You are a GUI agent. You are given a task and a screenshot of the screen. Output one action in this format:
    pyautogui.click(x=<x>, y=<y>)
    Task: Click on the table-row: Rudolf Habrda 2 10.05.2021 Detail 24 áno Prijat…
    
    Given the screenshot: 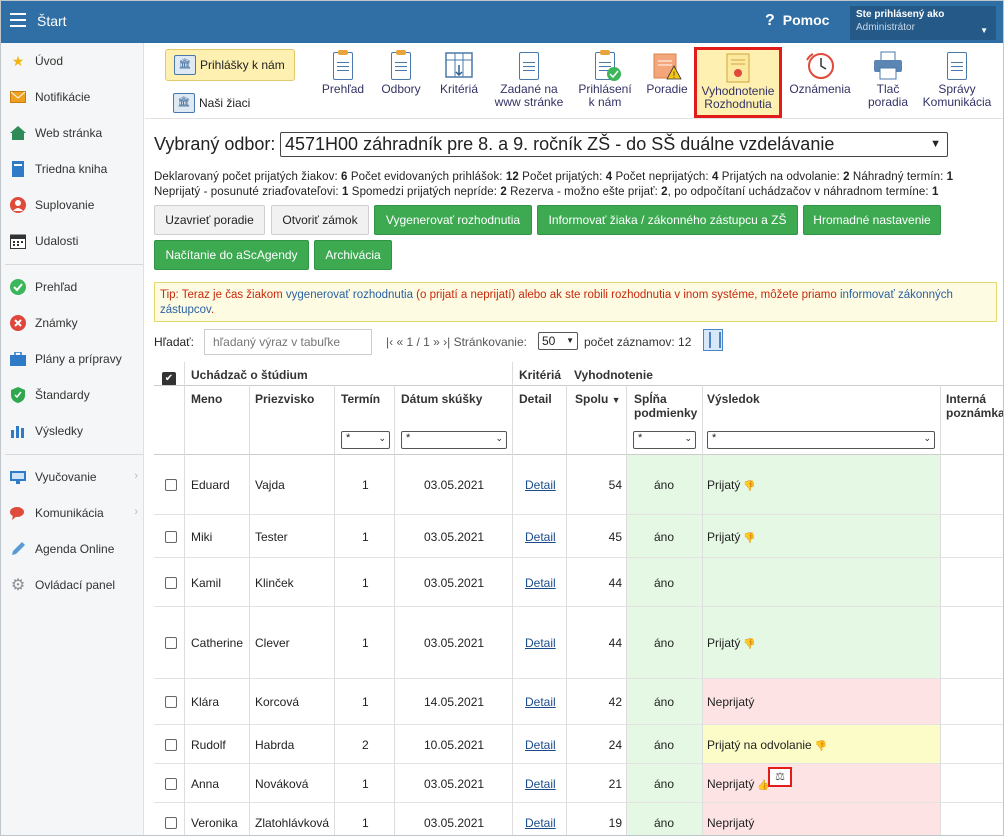 What is the action you would take?
    pyautogui.click(x=578, y=744)
    